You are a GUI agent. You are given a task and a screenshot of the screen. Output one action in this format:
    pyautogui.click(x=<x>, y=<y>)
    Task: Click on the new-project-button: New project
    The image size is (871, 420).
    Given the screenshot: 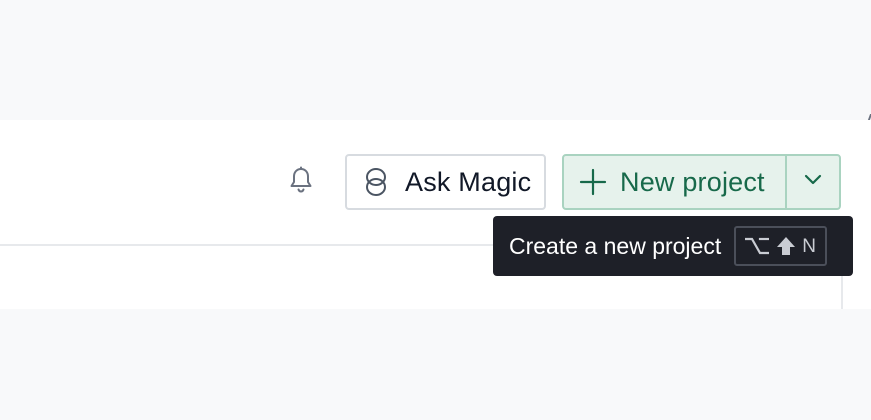 What is the action you would take?
    pyautogui.click(x=675, y=182)
    